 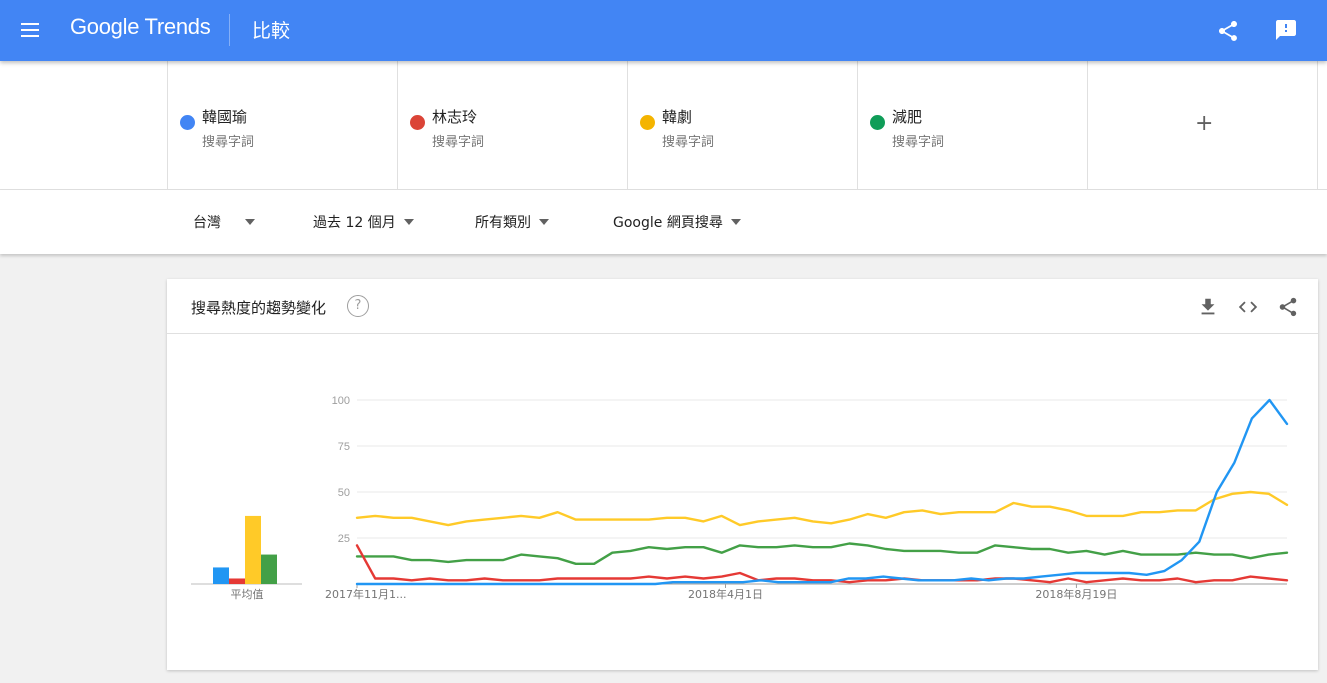 What do you see at coordinates (344, 493) in the screenshot?
I see `y-tick-label-50: 50` at bounding box center [344, 493].